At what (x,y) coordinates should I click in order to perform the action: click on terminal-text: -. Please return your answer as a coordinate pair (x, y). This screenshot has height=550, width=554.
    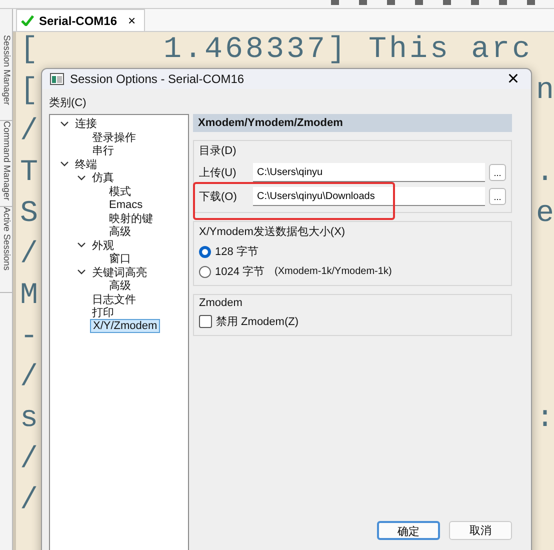
    Looking at the image, I should click on (30, 337).